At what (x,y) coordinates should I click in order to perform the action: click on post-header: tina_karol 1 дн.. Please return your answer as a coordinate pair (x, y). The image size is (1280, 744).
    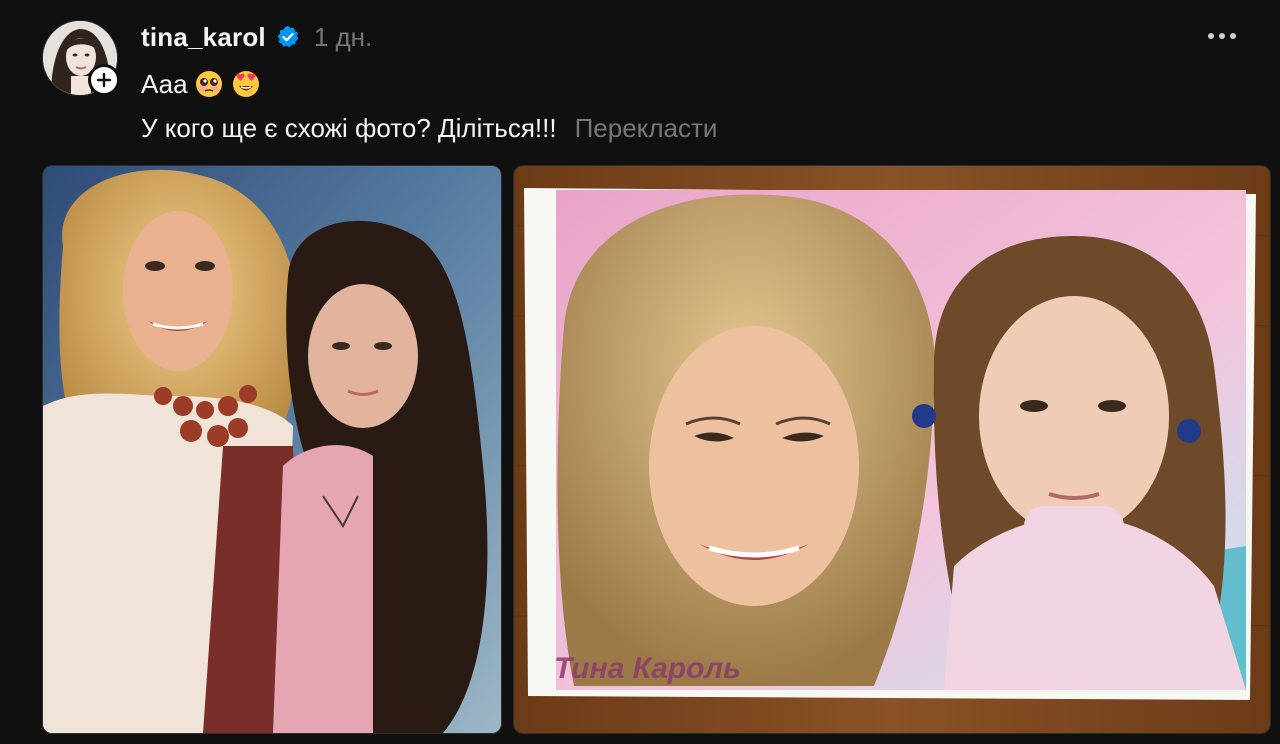
    Looking at the image, I should click on (256, 37).